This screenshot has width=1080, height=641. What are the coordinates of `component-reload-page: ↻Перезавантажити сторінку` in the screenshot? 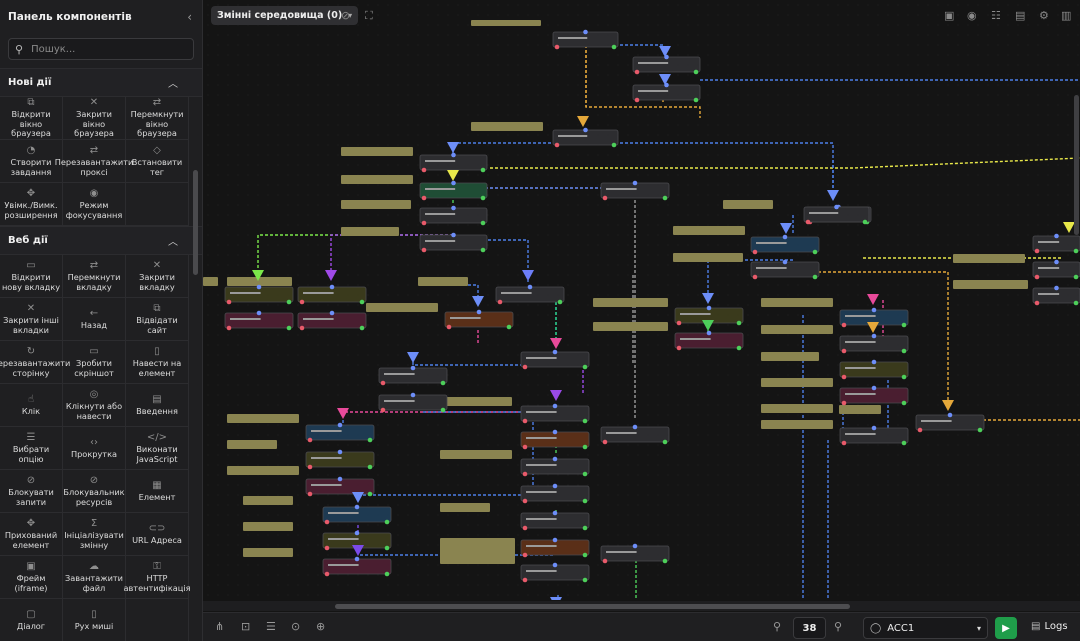 It's located at (35, 362).